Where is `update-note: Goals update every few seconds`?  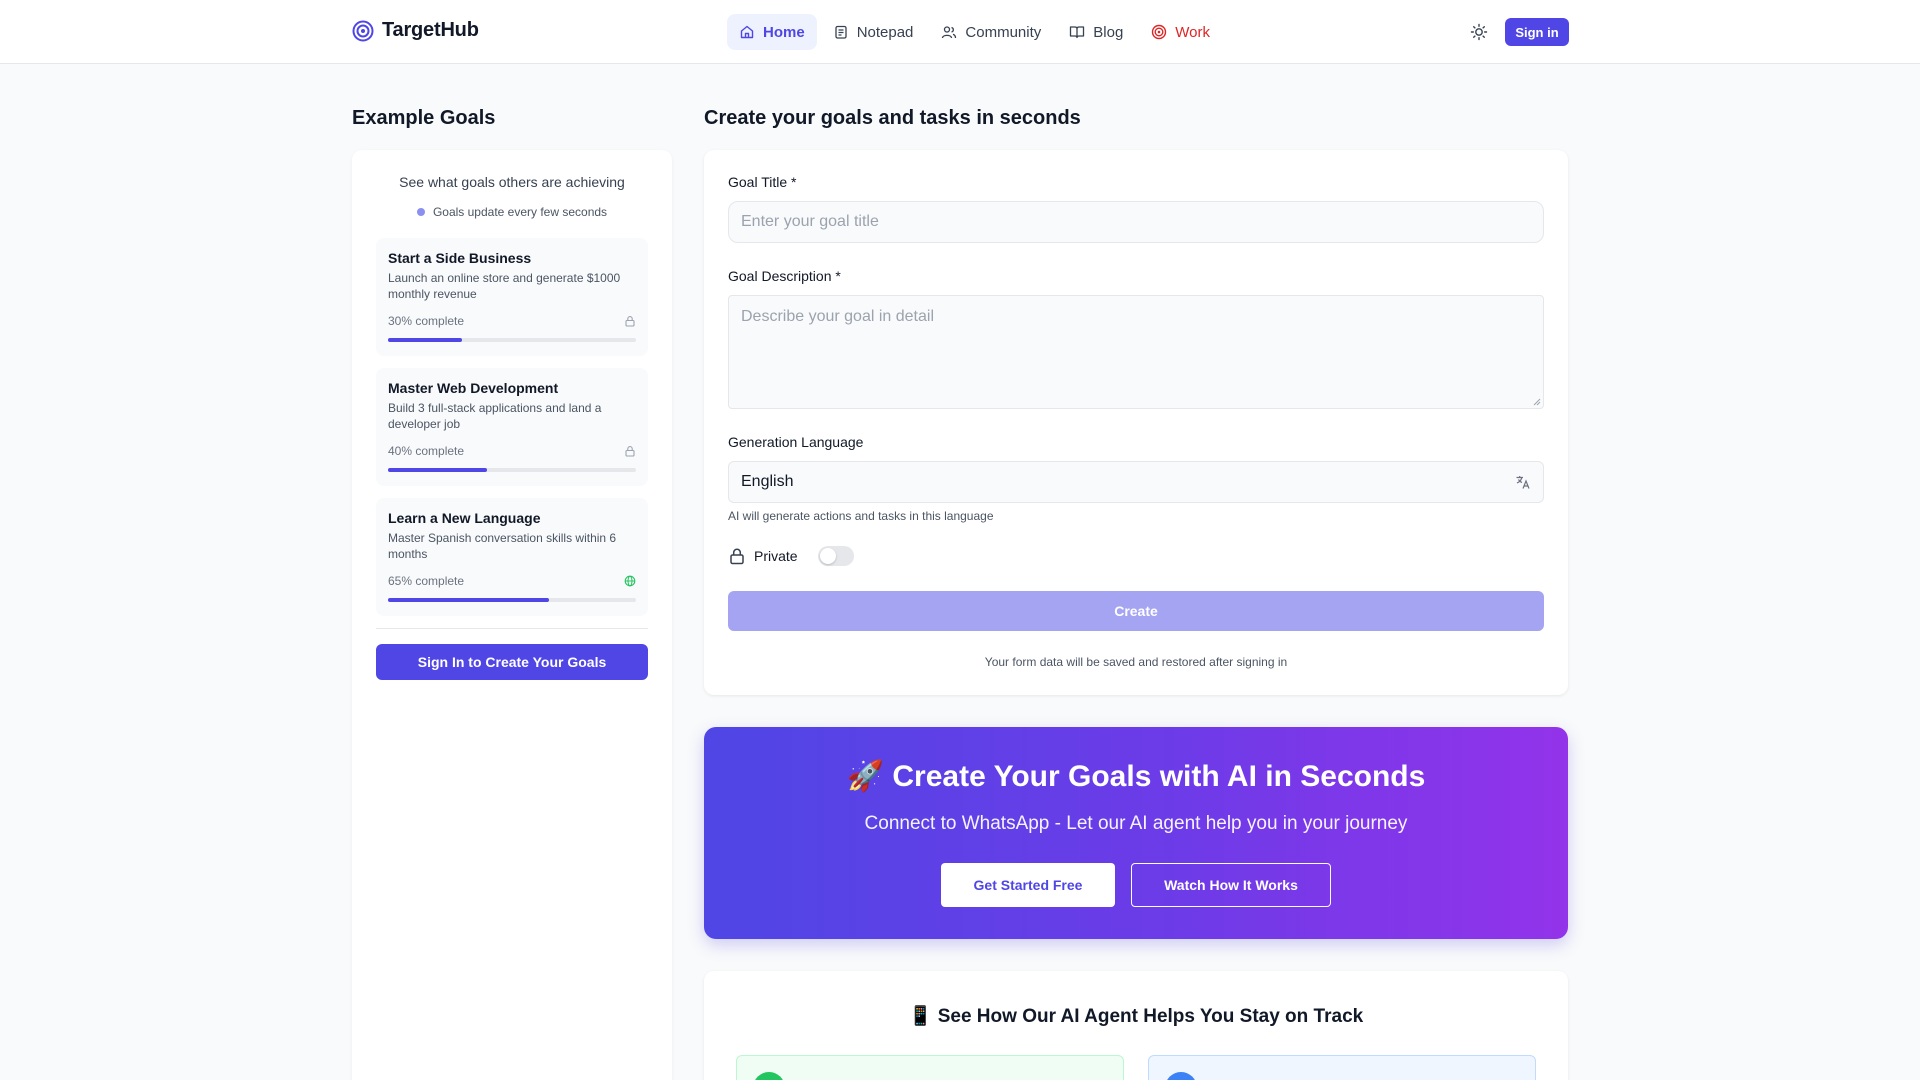
update-note: Goals update every few seconds is located at coordinates (512, 212).